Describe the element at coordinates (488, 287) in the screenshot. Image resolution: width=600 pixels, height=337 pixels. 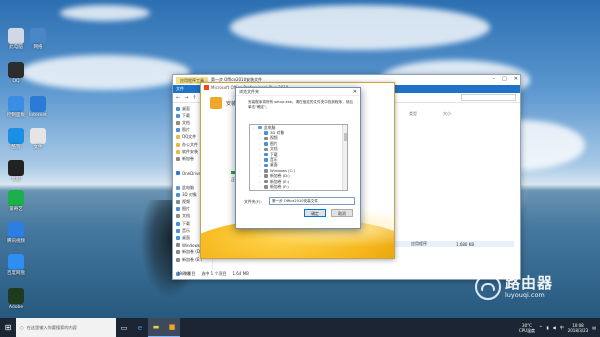
I see `router-logo-icon` at that location.